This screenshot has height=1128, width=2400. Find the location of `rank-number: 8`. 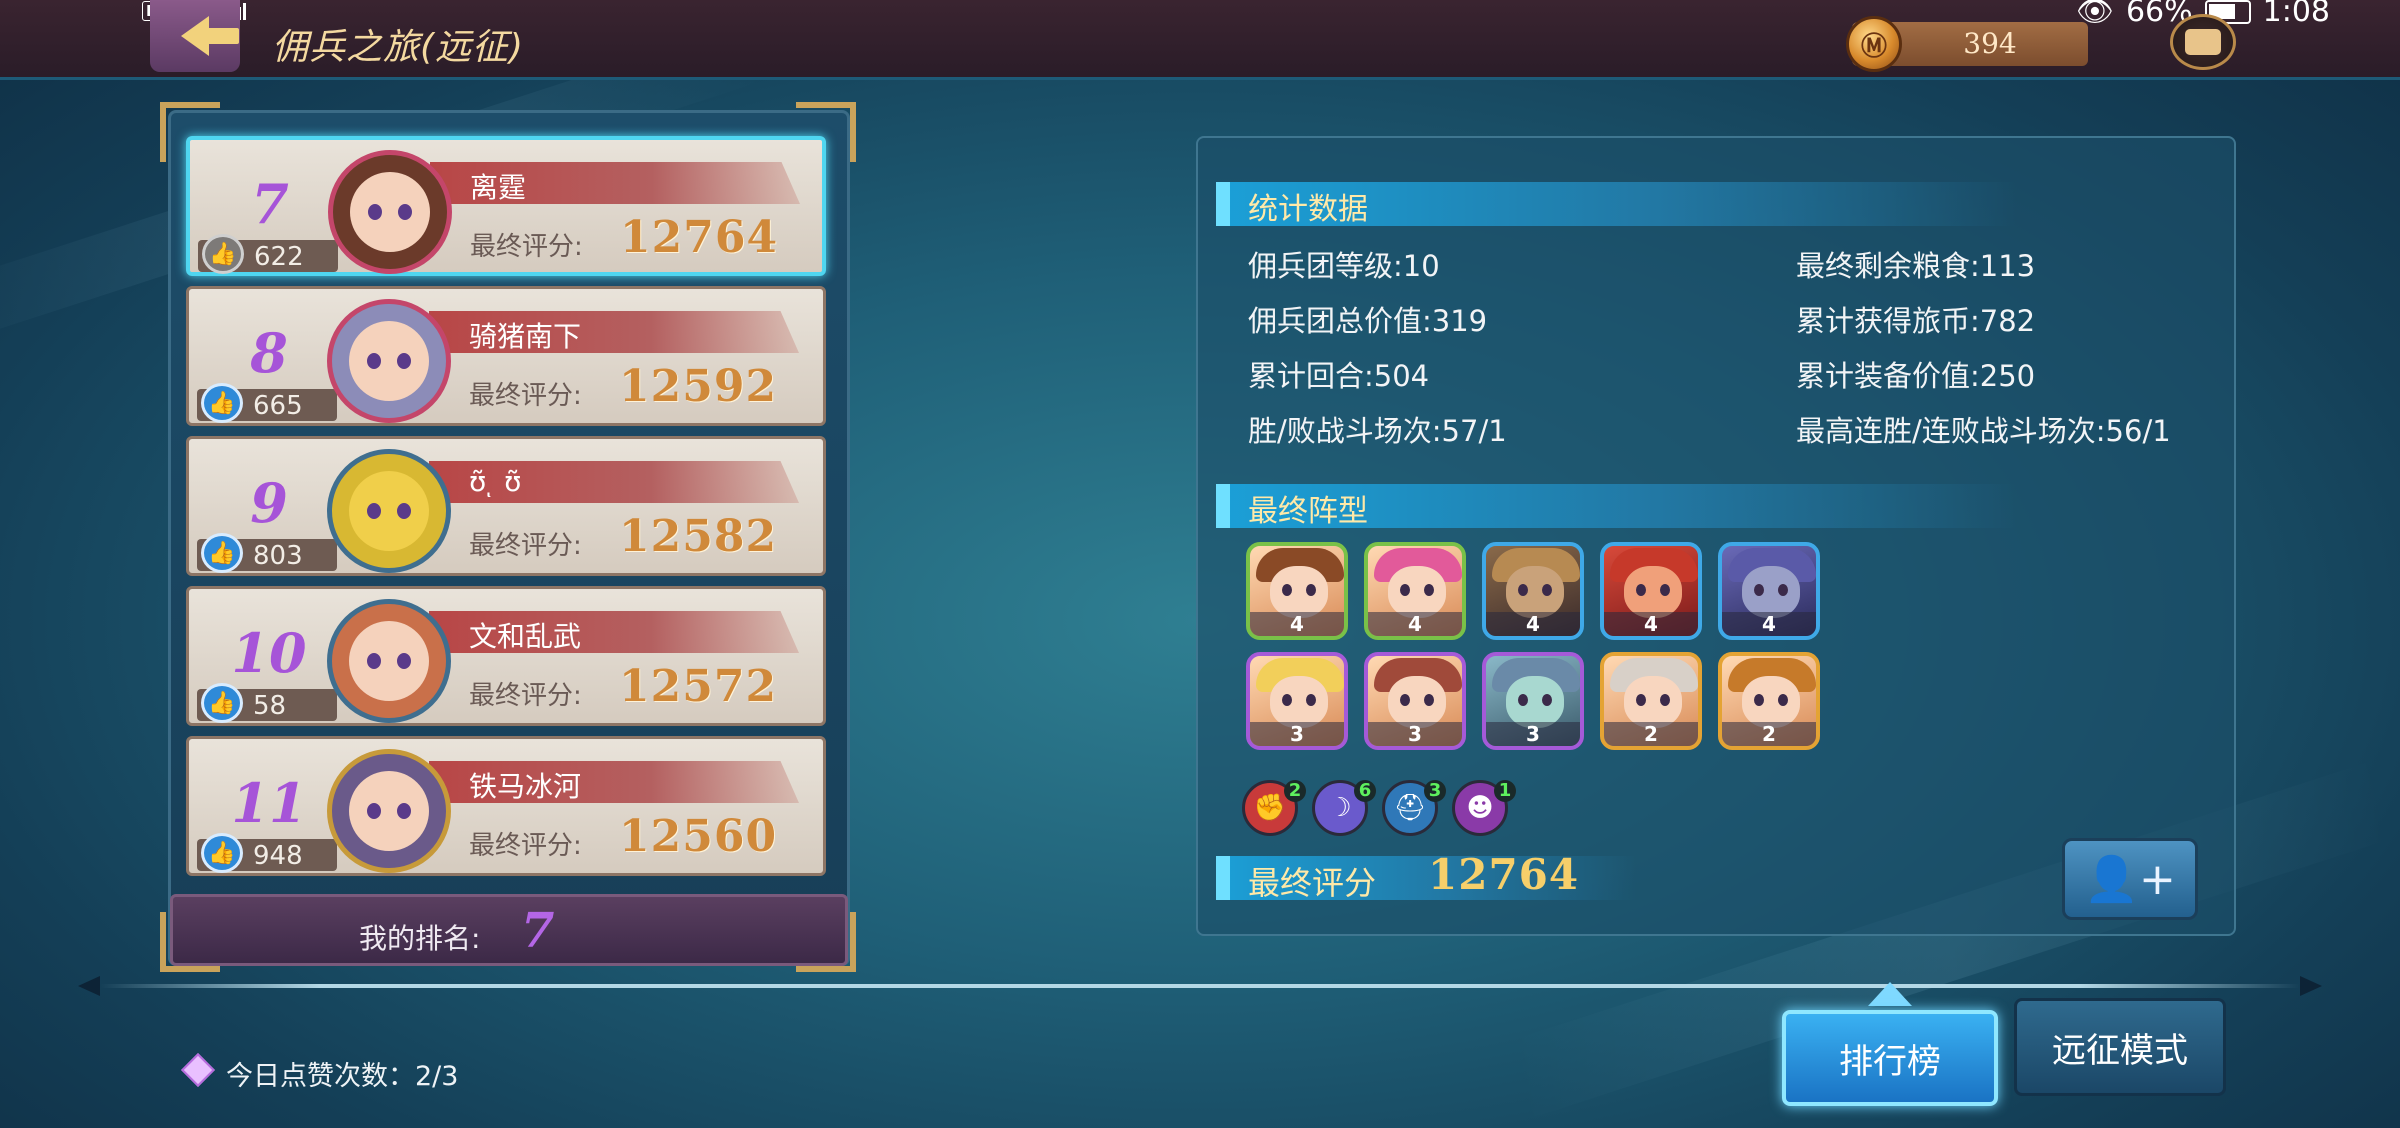

rank-number: 8 is located at coordinates (269, 353).